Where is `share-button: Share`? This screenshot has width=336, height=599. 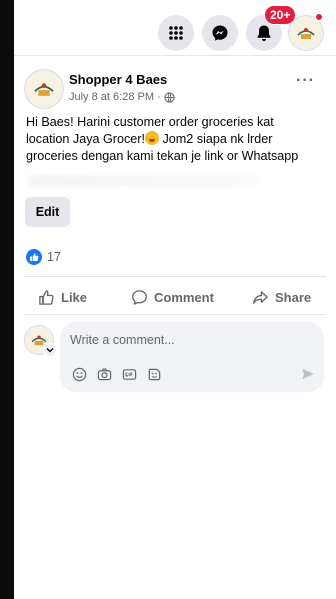 share-button: Share is located at coordinates (281, 297).